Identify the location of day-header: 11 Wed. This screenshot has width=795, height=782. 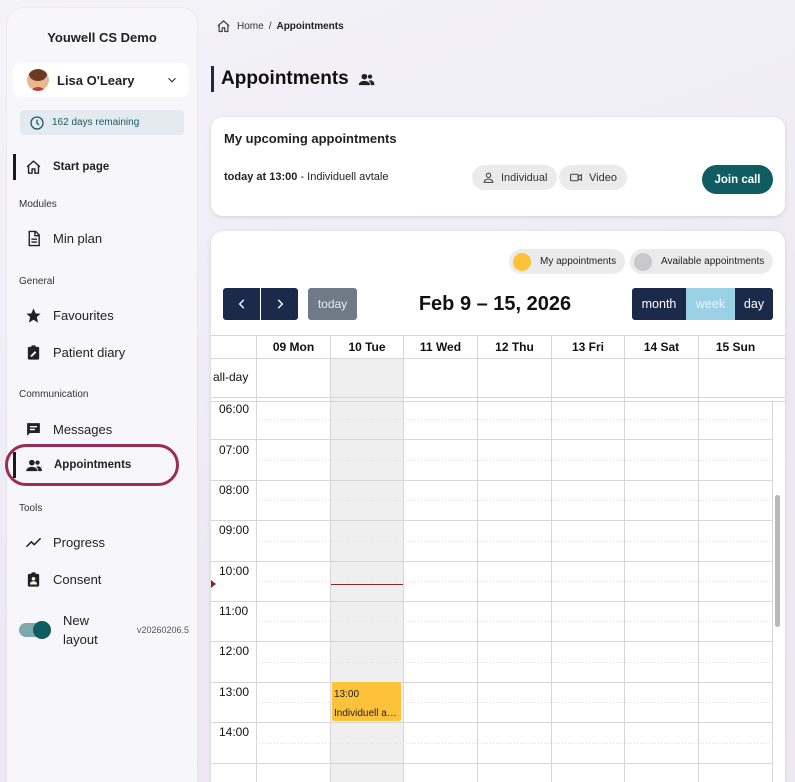
(440, 347).